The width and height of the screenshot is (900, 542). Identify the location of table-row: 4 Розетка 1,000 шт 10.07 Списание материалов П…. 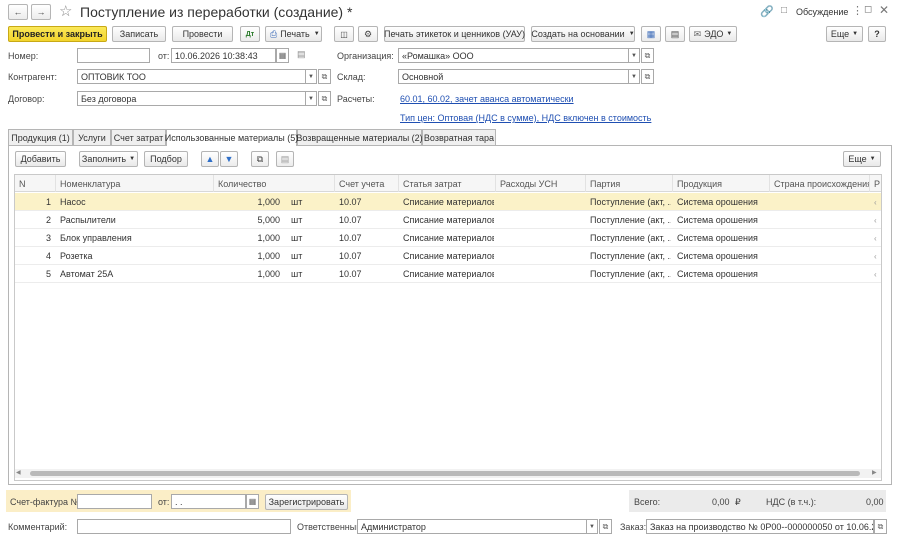
(448, 256).